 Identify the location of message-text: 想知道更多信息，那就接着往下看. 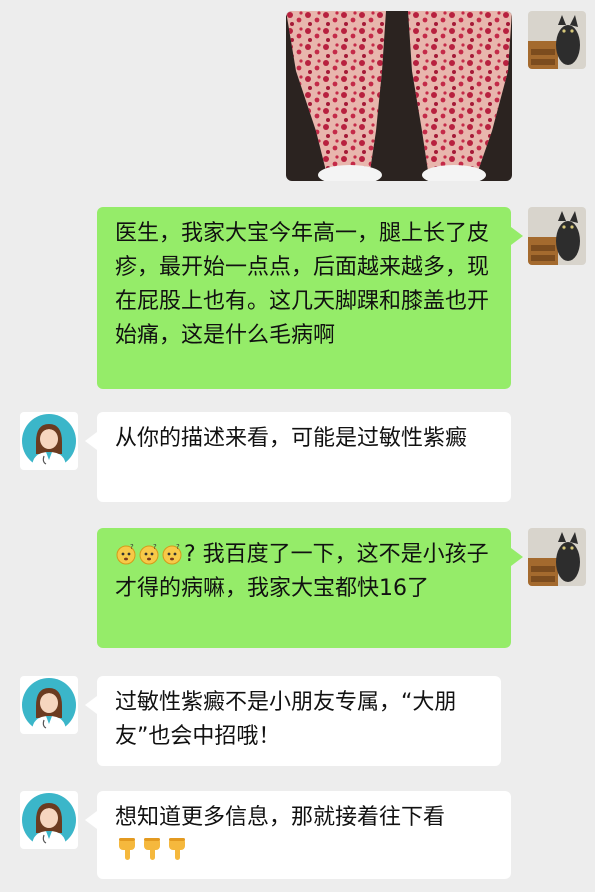
(280, 817).